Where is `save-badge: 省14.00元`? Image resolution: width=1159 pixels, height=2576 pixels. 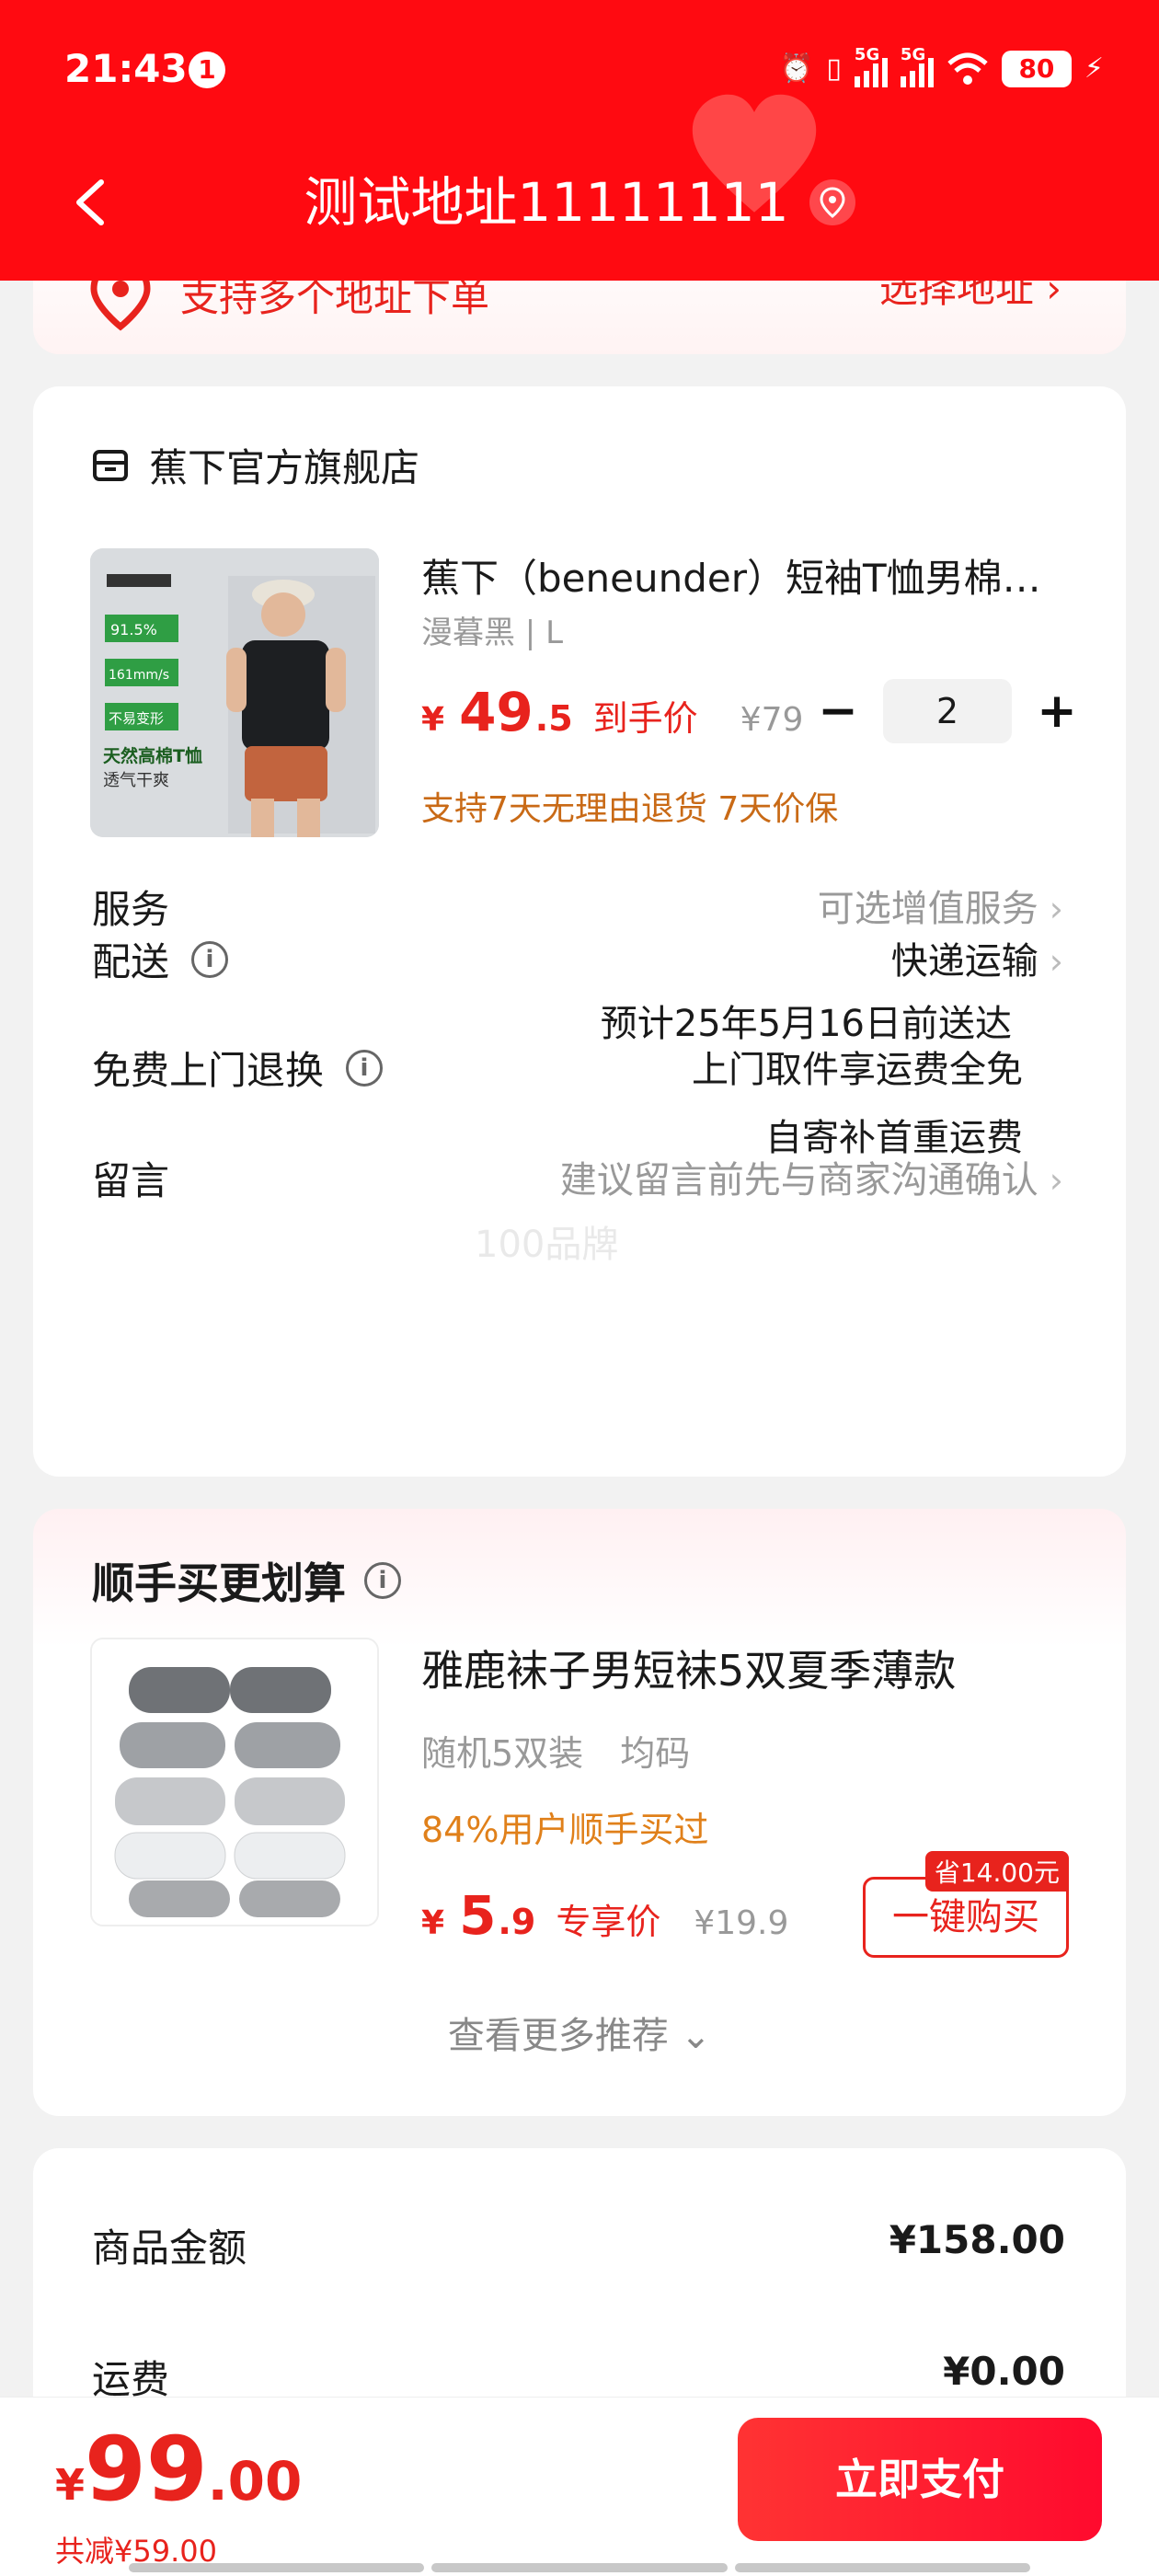
save-badge: 省14.00元 is located at coordinates (996, 1871).